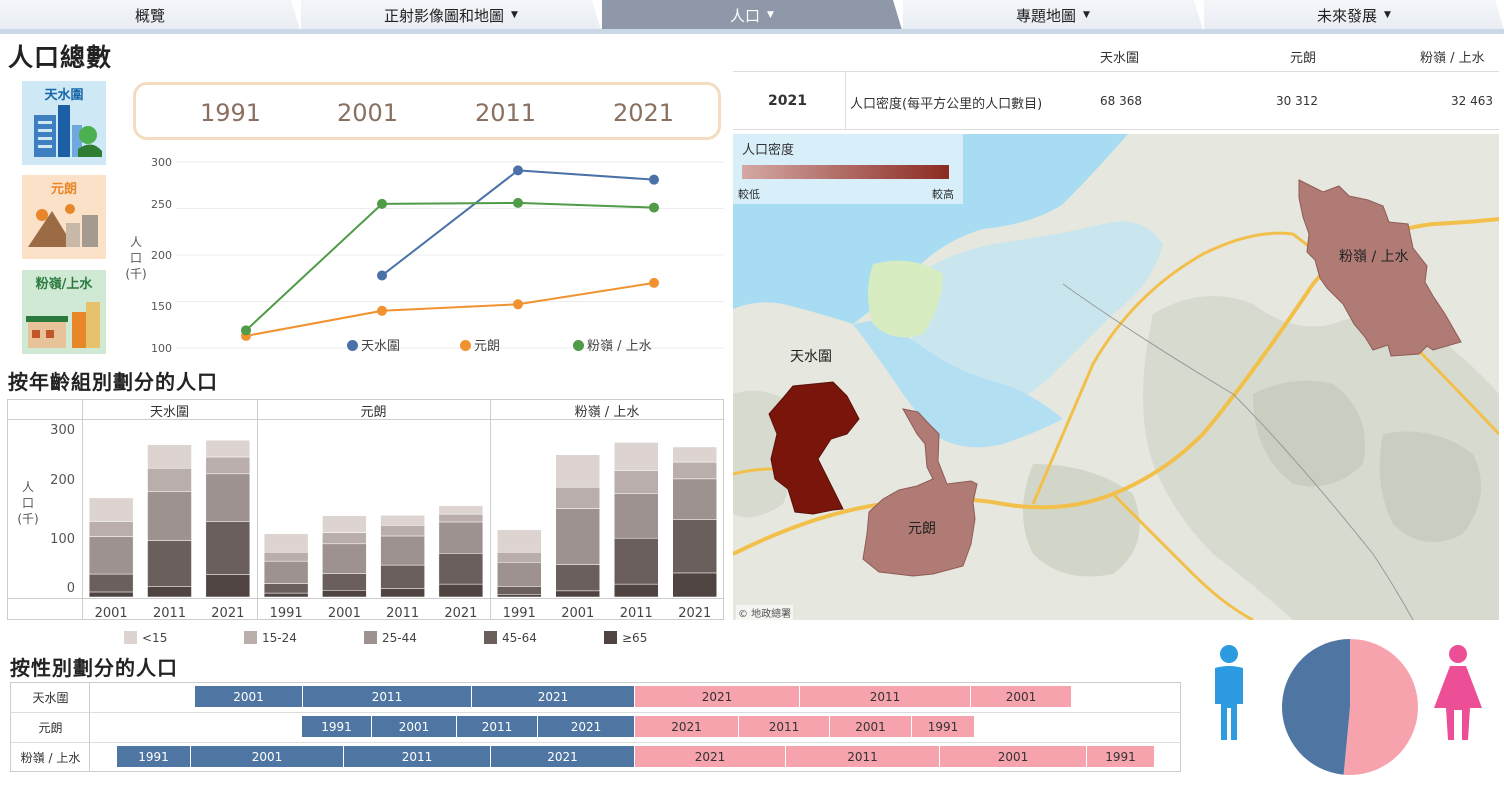 This screenshot has height=789, width=1504. I want to click on table-divider, so click(1116, 129).